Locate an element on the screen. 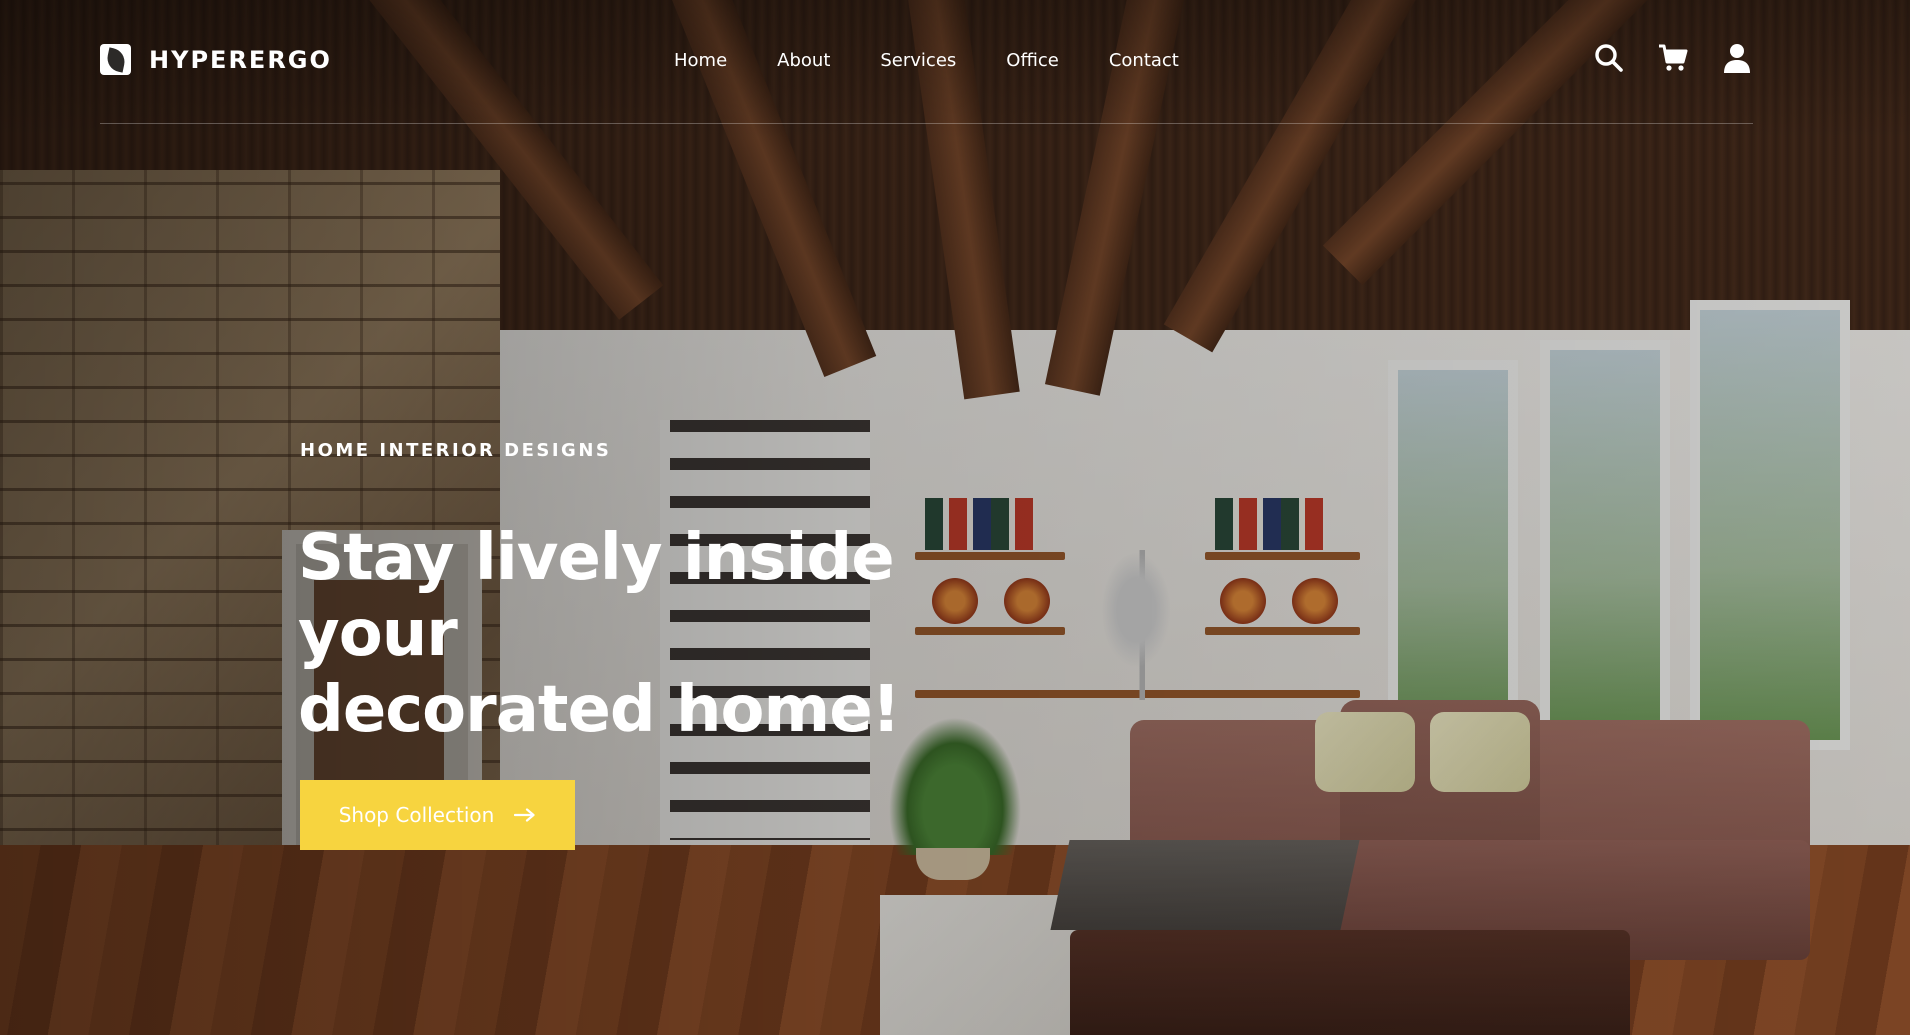 The height and width of the screenshot is (1035, 1910). brand-name: HYPERERGO is located at coordinates (240, 59).